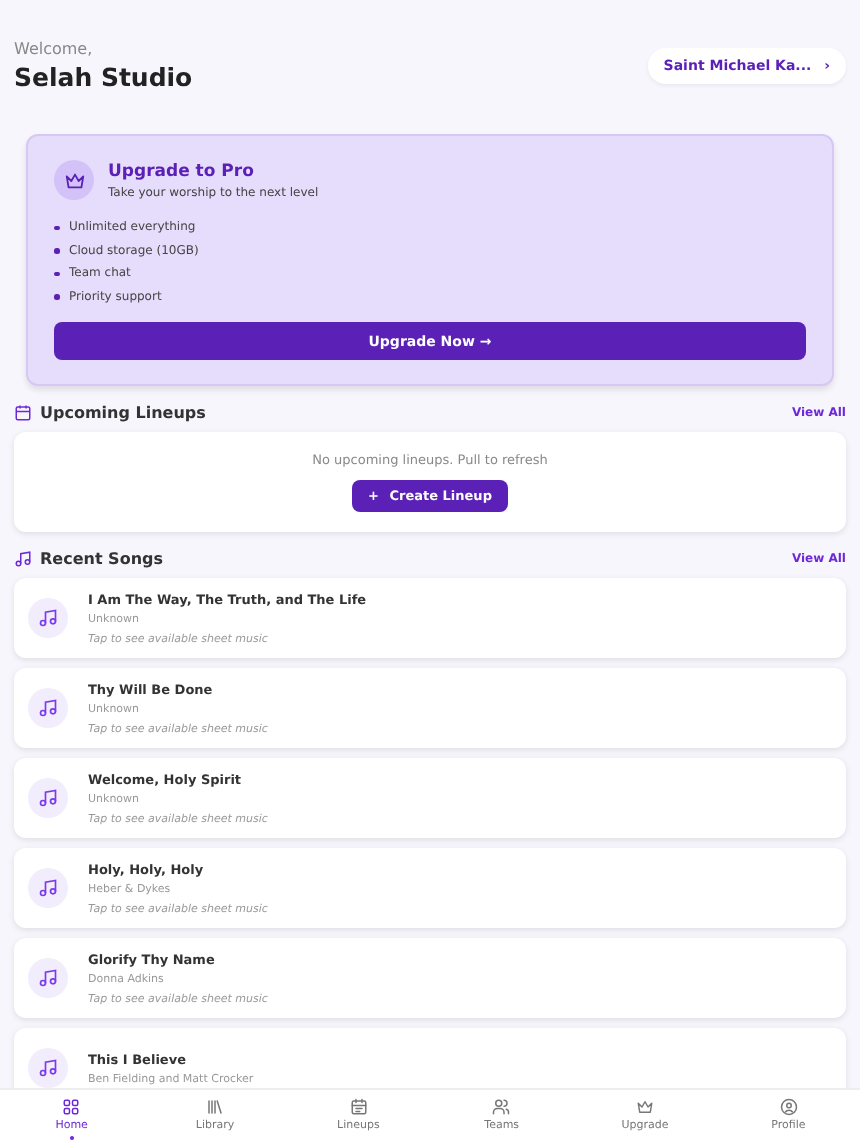 This screenshot has height=1146, width=860. I want to click on active-indicator, so click(71, 1138).